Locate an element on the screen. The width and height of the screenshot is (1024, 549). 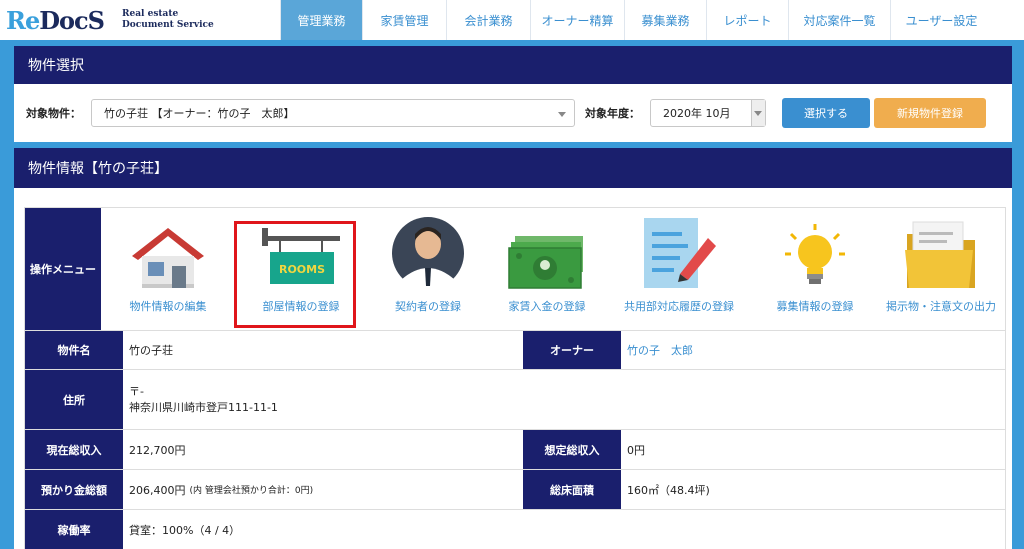
property-label: 対象物件： is located at coordinates (53, 113).